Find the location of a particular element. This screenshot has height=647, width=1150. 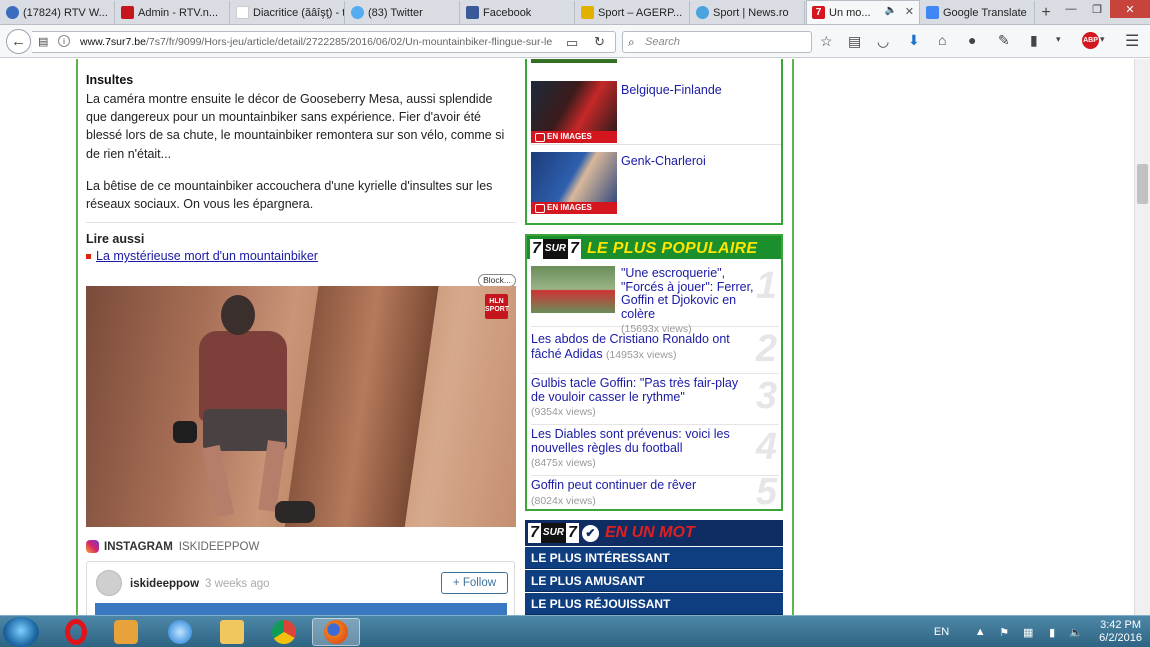

right-green-border is located at coordinates (793, 337).